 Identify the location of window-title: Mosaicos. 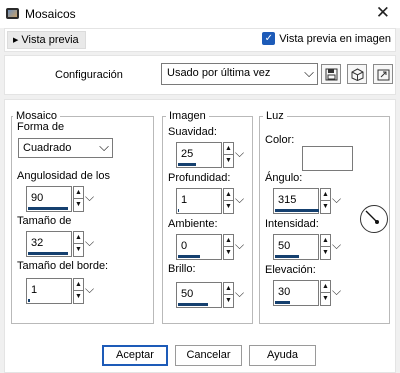
(50, 14).